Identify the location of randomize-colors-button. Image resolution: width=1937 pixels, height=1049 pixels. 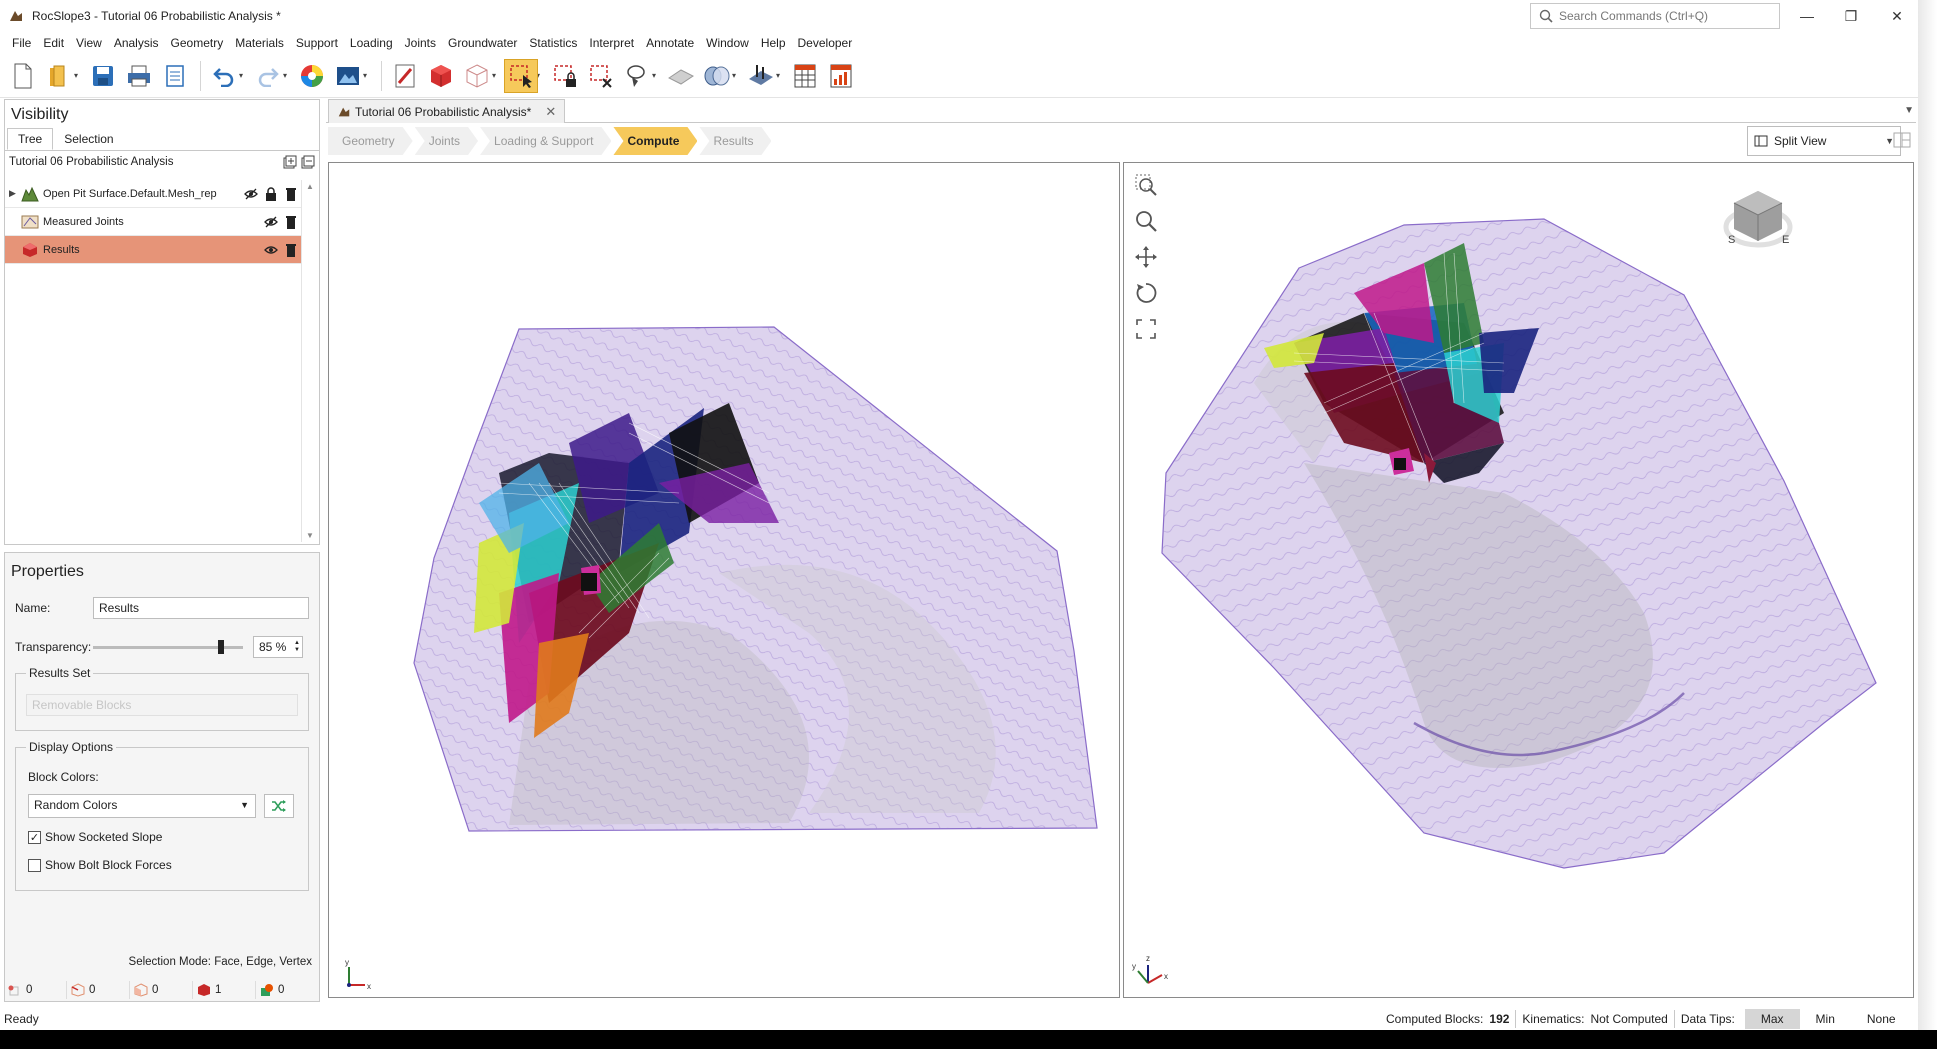
(279, 806).